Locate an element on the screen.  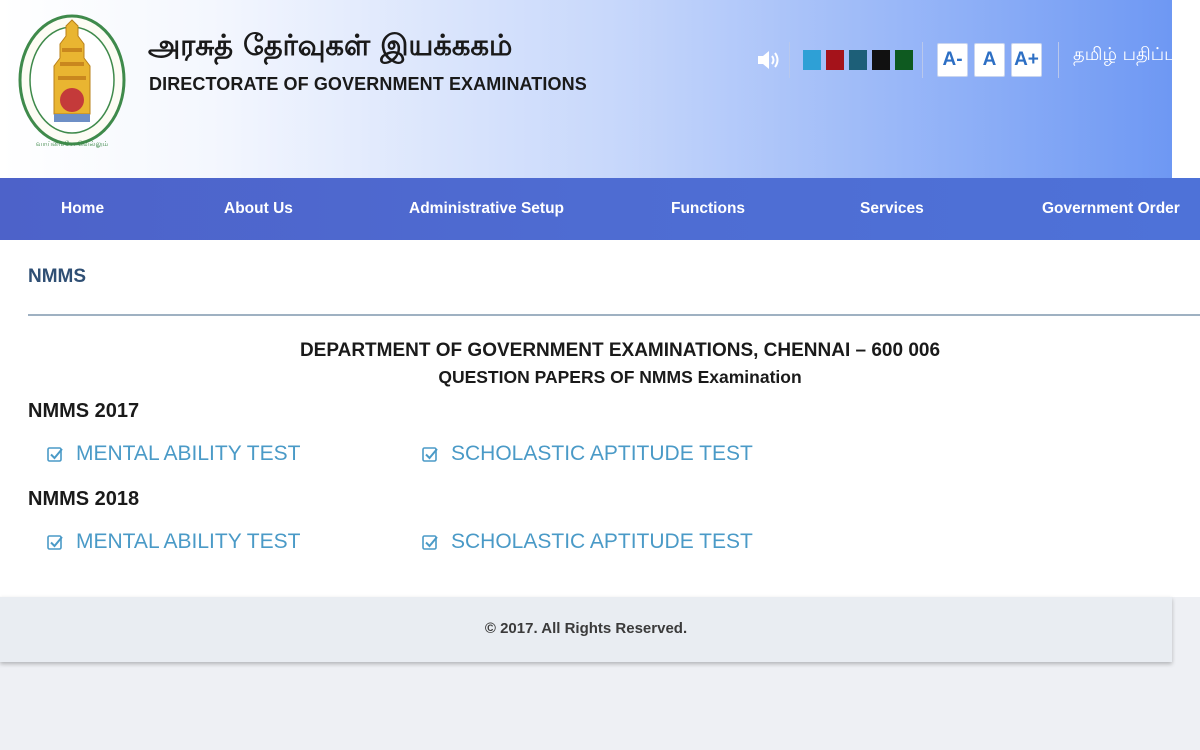
tamil-version-link: தமிழ் பதிப்பு is located at coordinates (1122, 55).